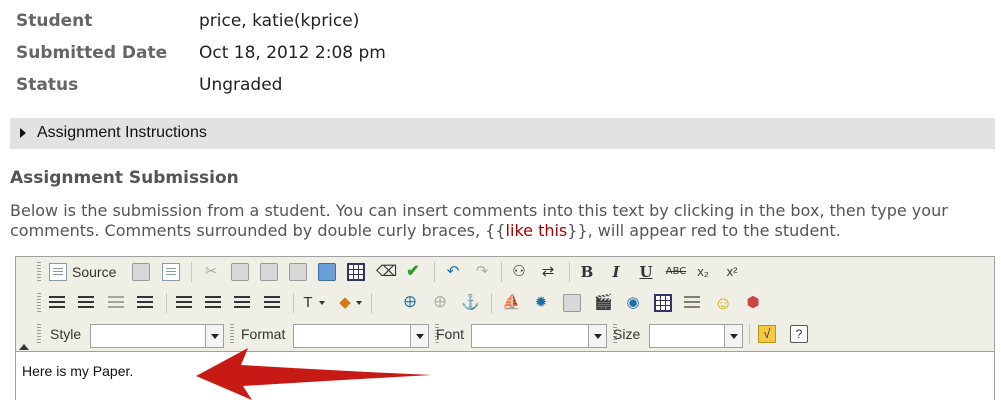 This screenshot has width=1001, height=400. What do you see at coordinates (211, 272) in the screenshot?
I see `cut-button: ✂` at bounding box center [211, 272].